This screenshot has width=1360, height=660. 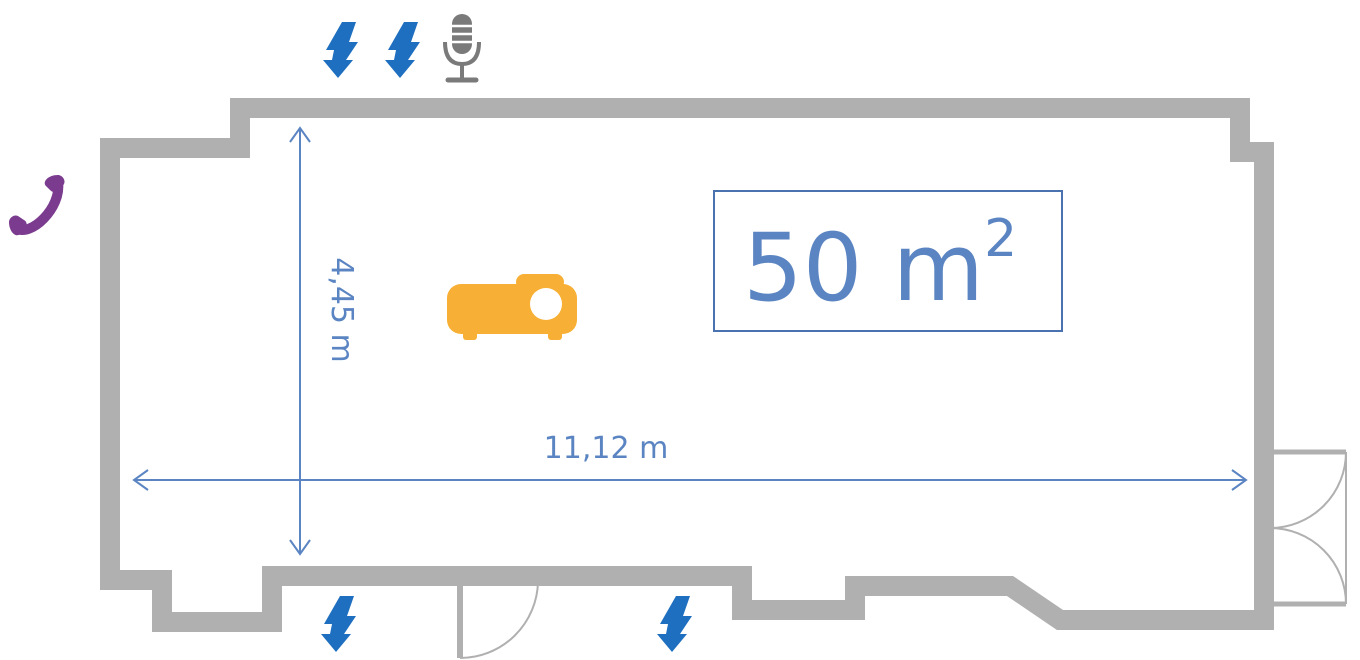 What do you see at coordinates (880, 266) in the screenshot?
I see `area-label: 50 m2` at bounding box center [880, 266].